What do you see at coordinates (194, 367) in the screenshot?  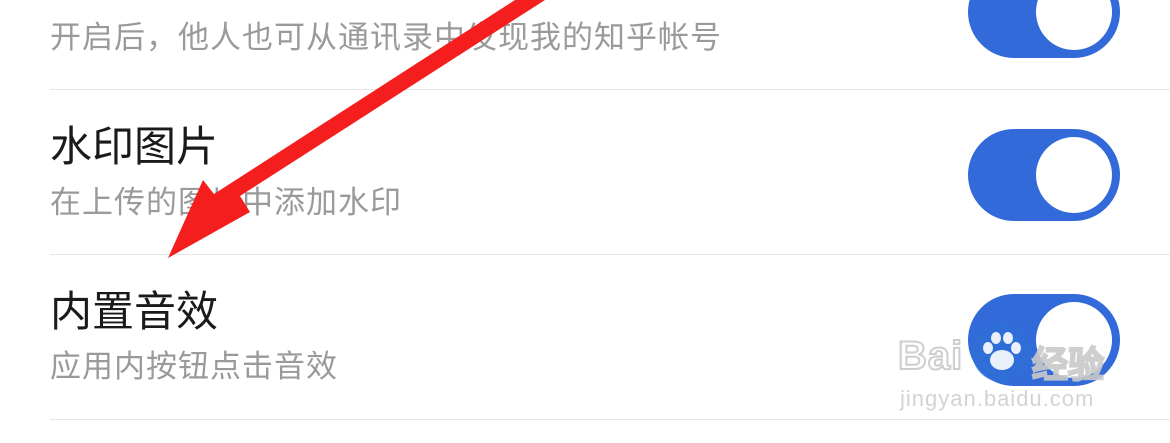 I see `setting-subtitle: 应用内按钮点击音效` at bounding box center [194, 367].